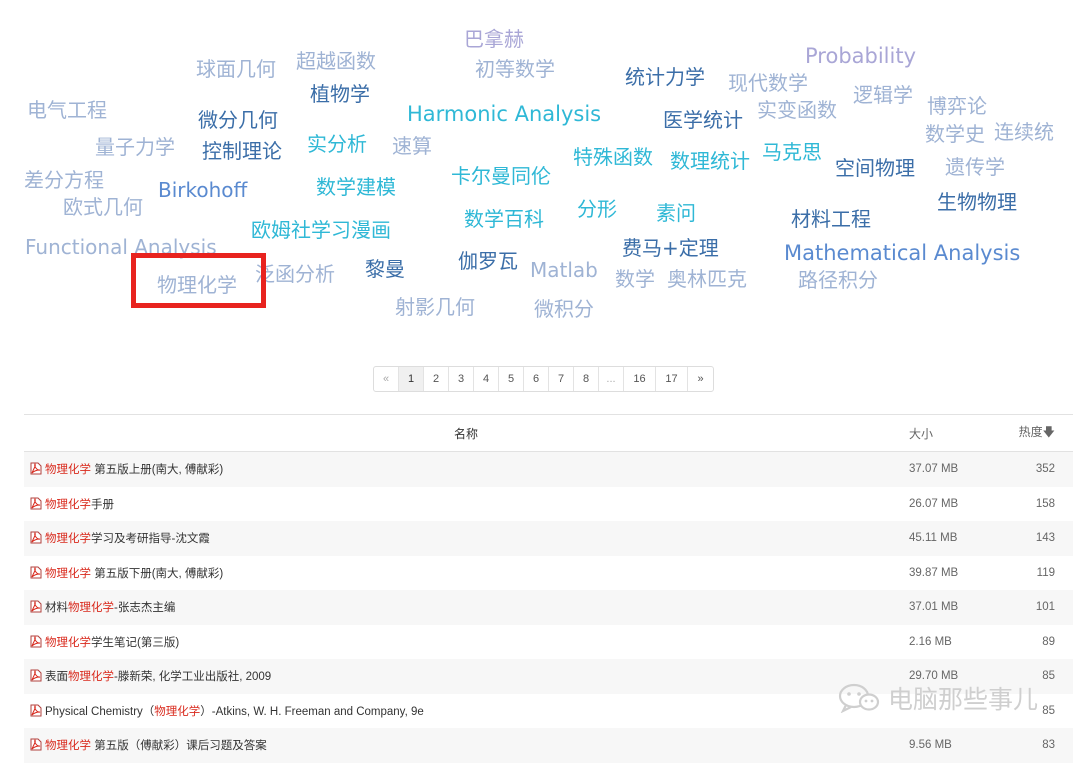 The height and width of the screenshot is (763, 1080). Describe the element at coordinates (831, 219) in the screenshot. I see `tag-link: 材料工程` at that location.